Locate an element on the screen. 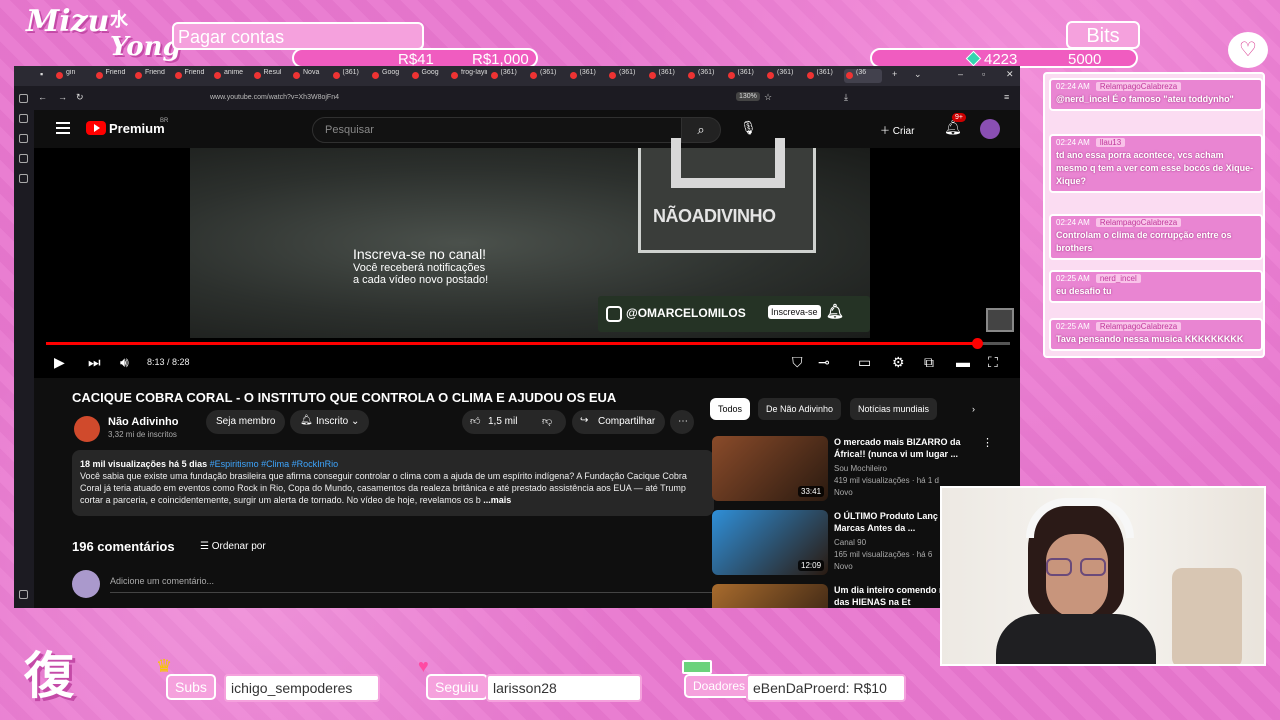  more-actions-icon: ⋯ is located at coordinates (682, 422).